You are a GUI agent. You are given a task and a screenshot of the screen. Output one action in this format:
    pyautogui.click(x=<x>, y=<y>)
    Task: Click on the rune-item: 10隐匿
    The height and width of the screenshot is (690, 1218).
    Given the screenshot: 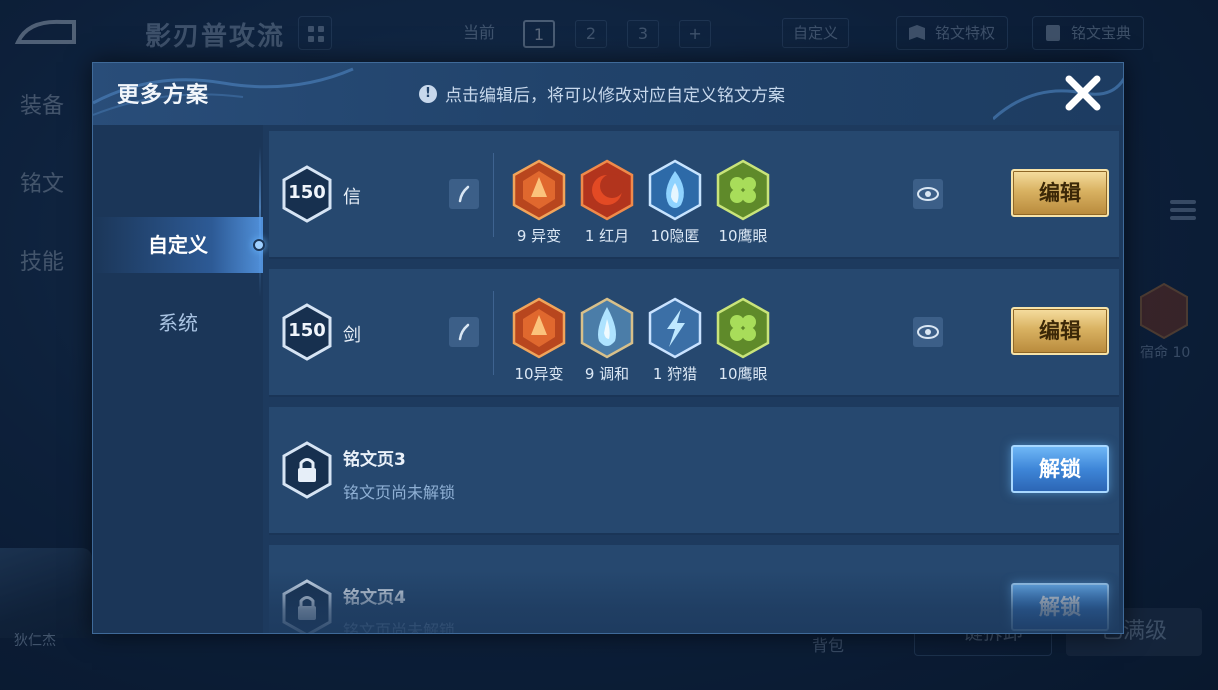 What is the action you would take?
    pyautogui.click(x=675, y=202)
    